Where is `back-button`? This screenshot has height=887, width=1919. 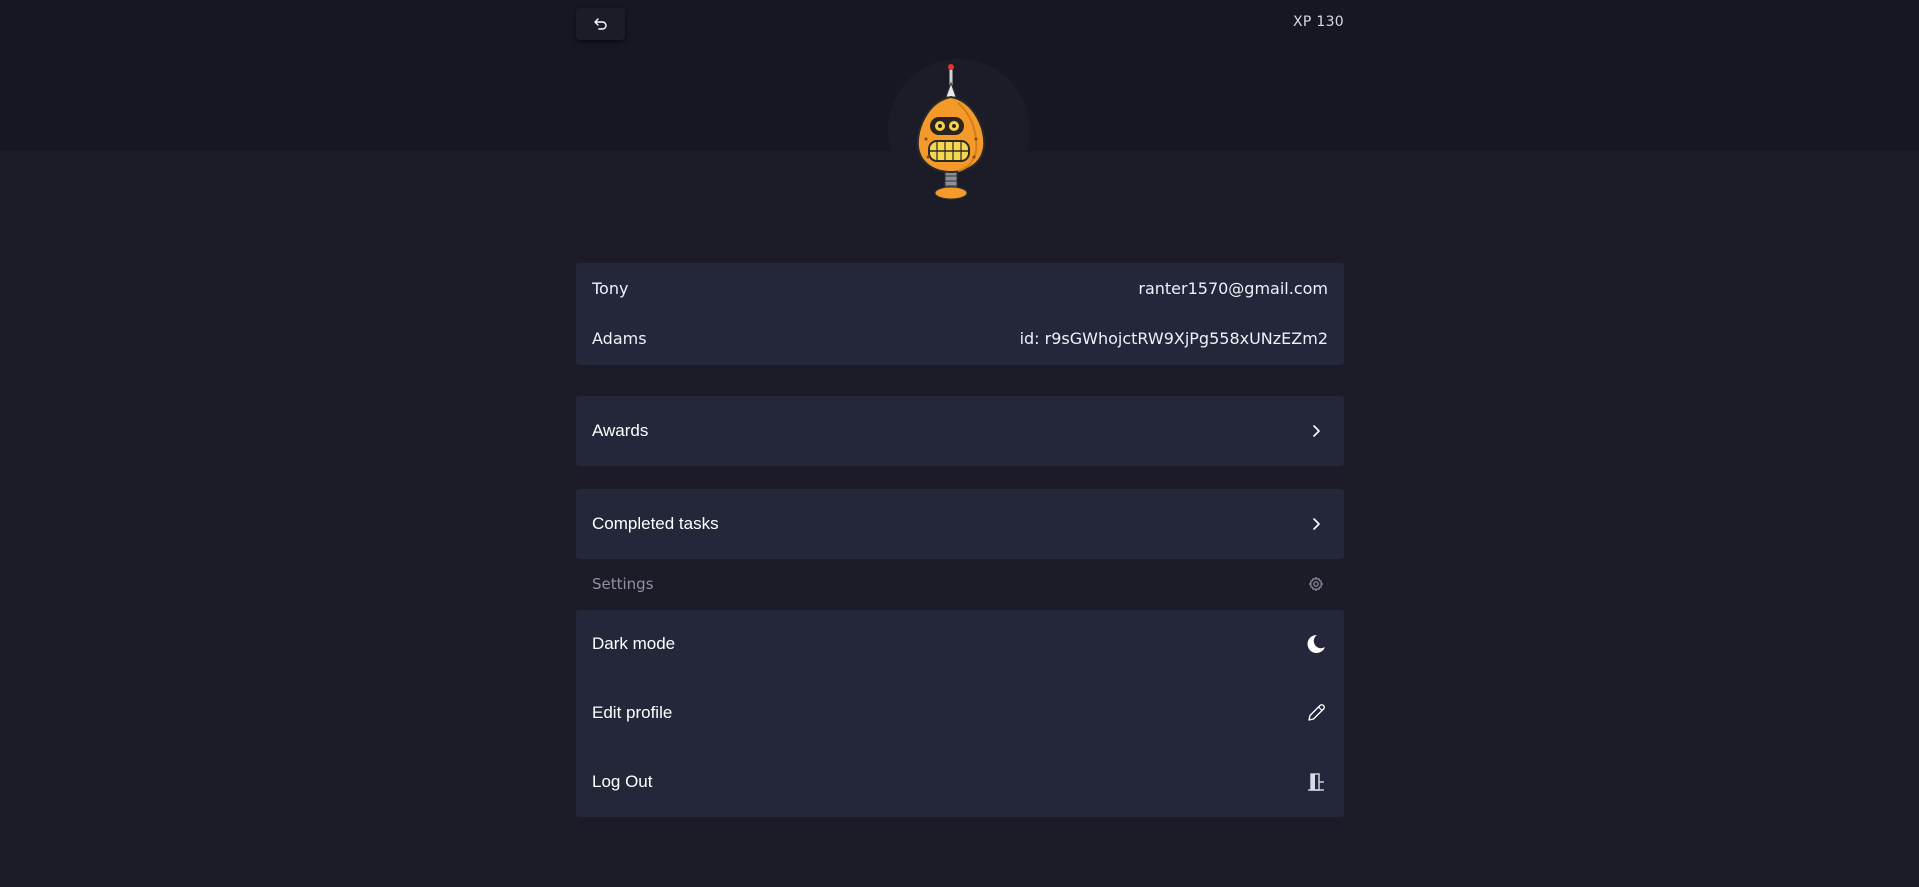
back-button is located at coordinates (600, 24).